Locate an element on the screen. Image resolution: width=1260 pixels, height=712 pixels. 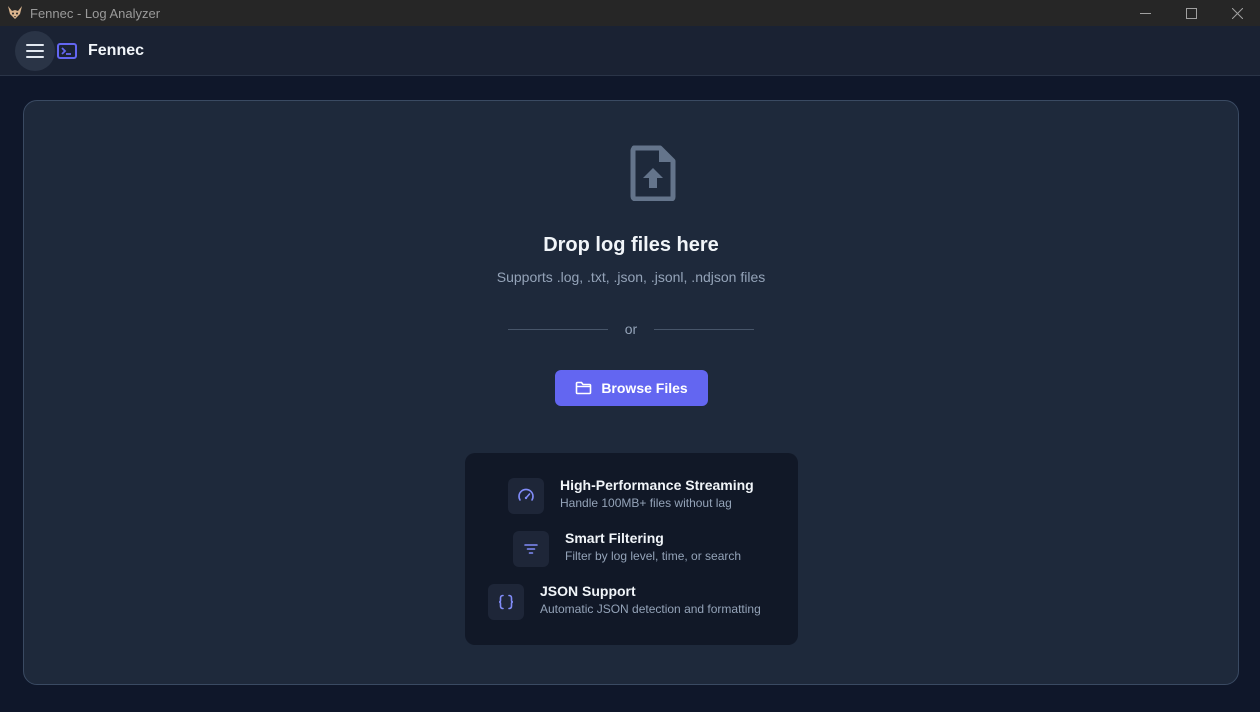
folder-icon is located at coordinates (583, 388).